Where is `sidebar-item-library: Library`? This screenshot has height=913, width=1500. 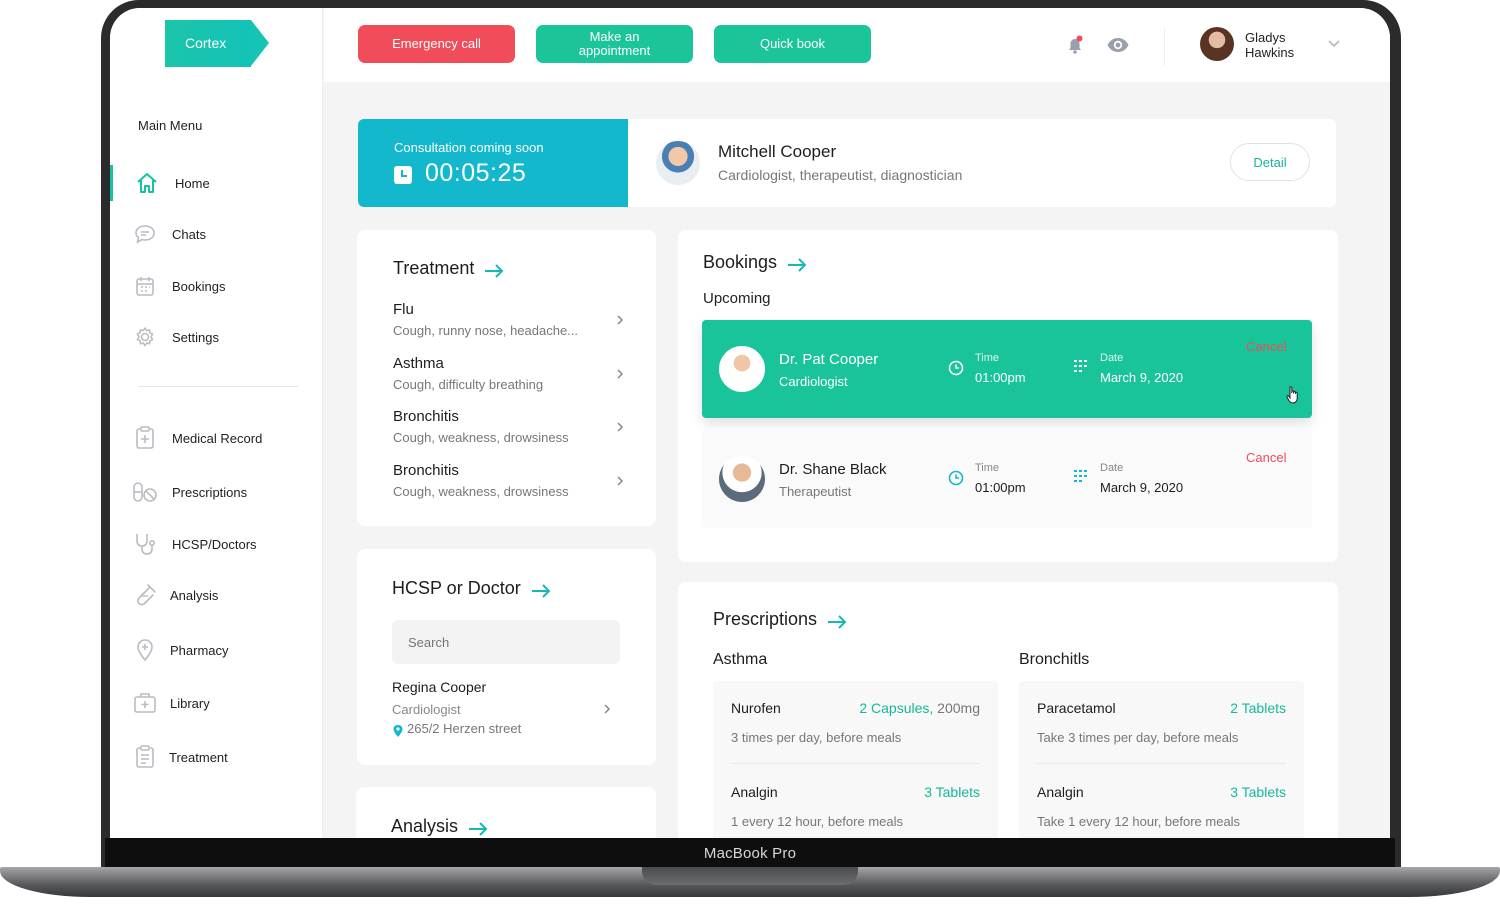 sidebar-item-library: Library is located at coordinates (216, 703).